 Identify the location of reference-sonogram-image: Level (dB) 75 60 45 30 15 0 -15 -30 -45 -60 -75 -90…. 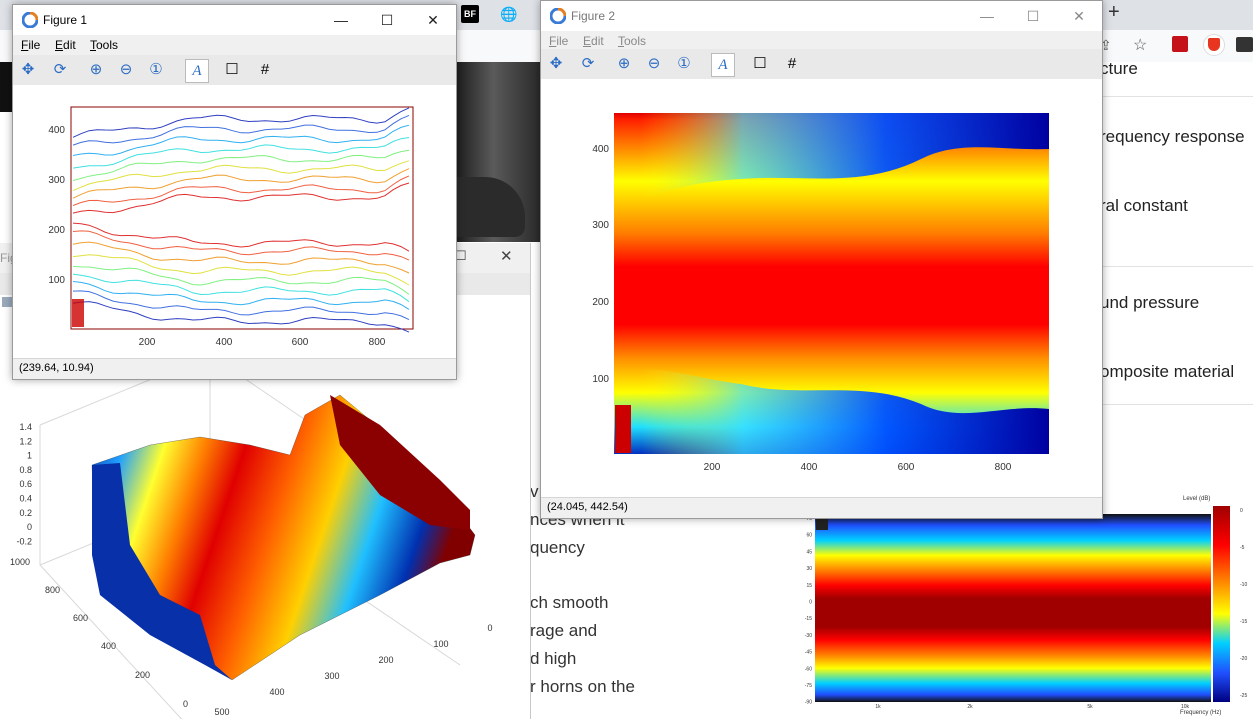
(1026, 604).